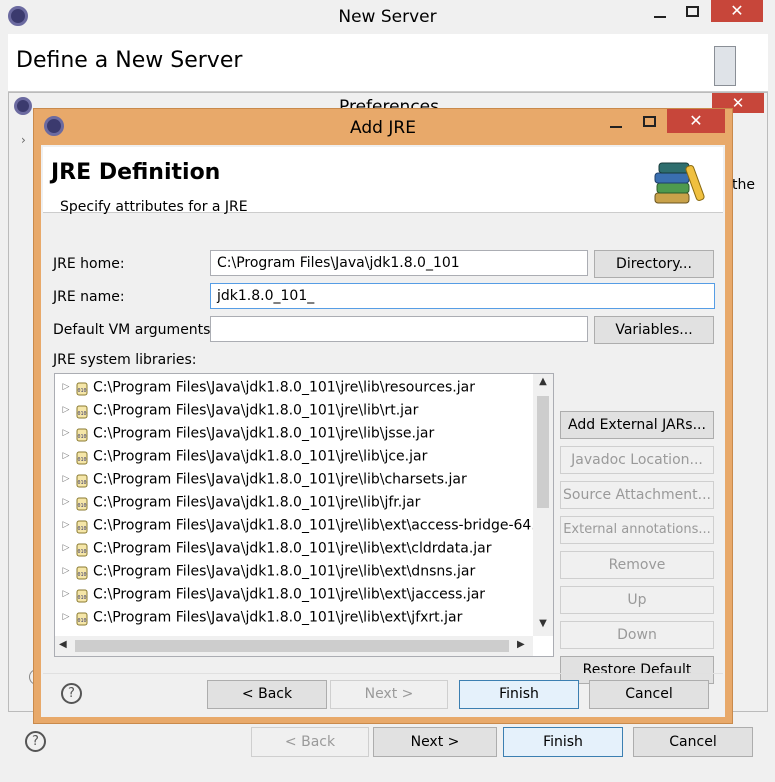 This screenshot has height=782, width=775. What do you see at coordinates (389, 694) in the screenshot?
I see `add-jre-next-button: Next >` at bounding box center [389, 694].